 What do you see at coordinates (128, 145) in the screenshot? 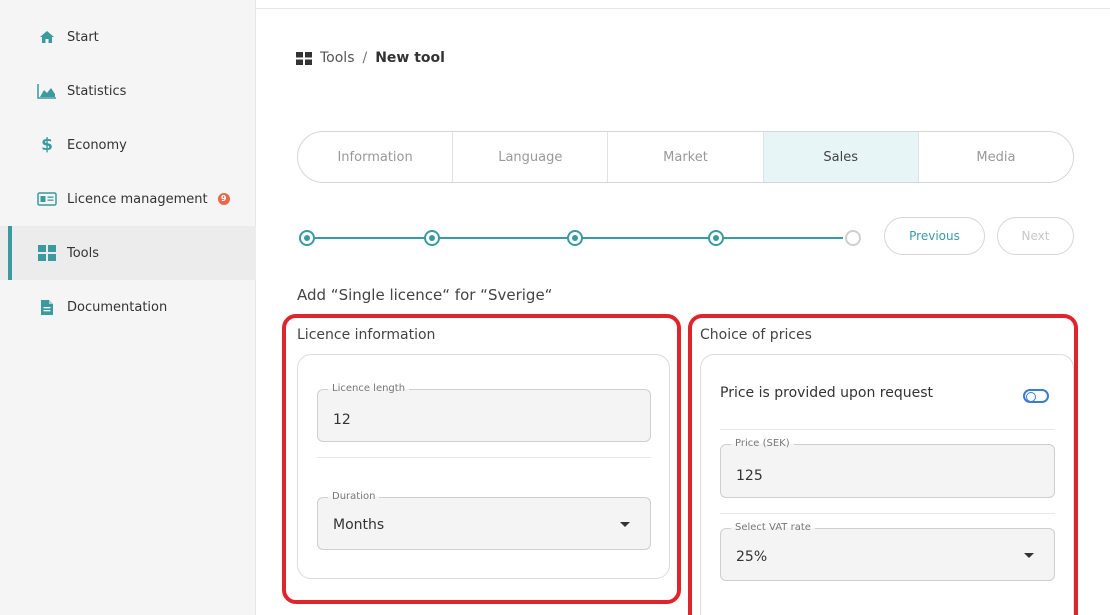
I see `sidebar-item-economy: $ Economy` at bounding box center [128, 145].